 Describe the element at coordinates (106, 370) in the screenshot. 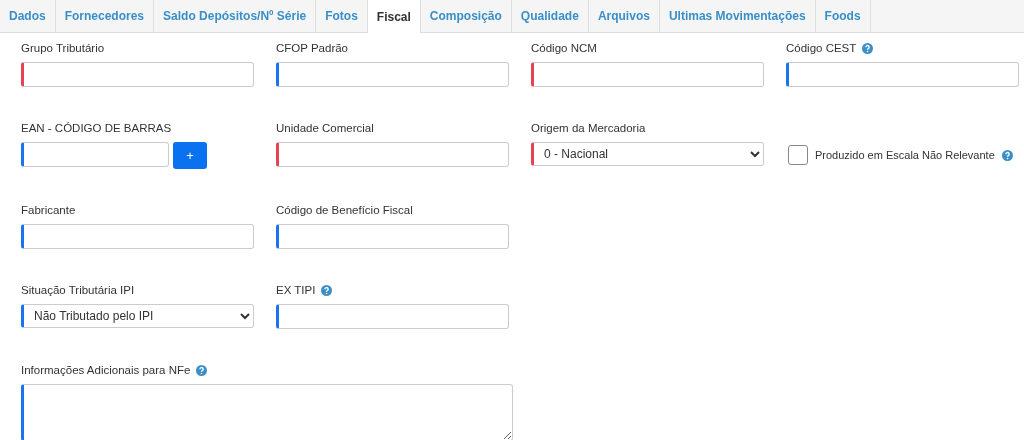

I see `field-label: Informações Adicionais para NFe` at that location.